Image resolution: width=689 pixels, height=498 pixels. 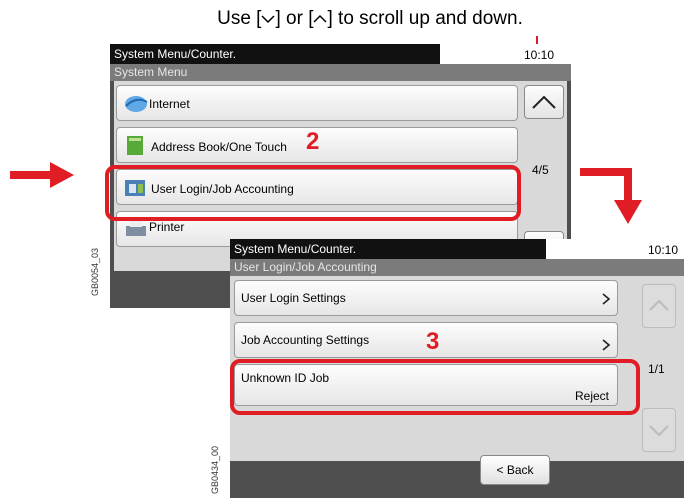 I want to click on clock-text: 10:10, so click(x=539, y=55).